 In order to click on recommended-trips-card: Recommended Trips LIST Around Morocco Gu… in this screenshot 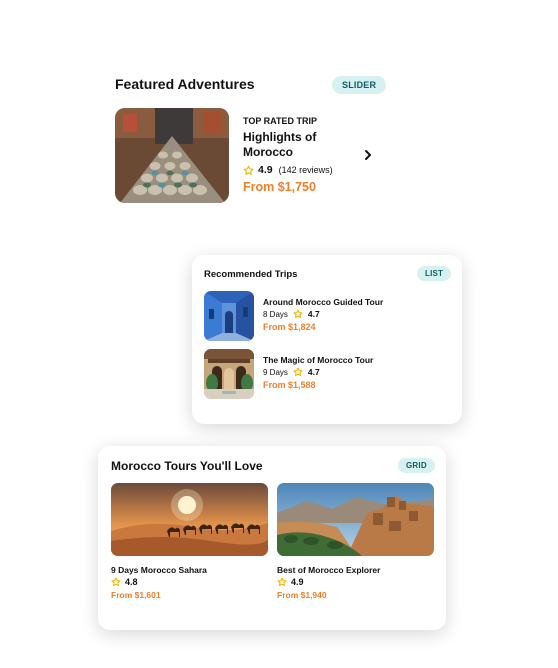, I will do `click(327, 339)`.